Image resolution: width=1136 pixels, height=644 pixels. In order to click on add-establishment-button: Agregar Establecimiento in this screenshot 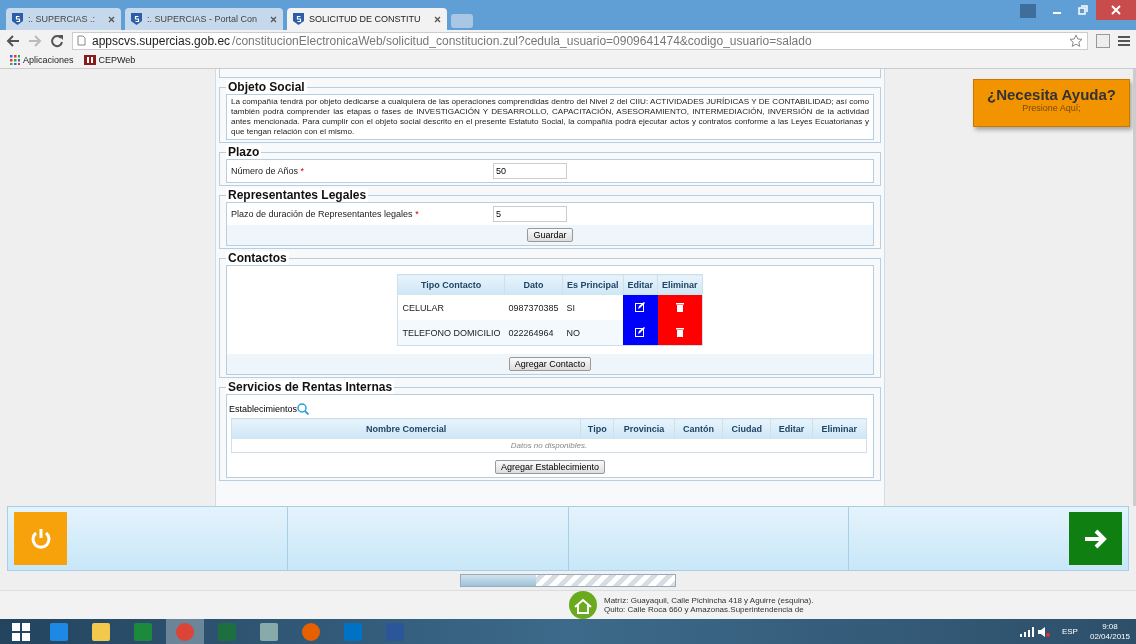, I will do `click(550, 467)`.